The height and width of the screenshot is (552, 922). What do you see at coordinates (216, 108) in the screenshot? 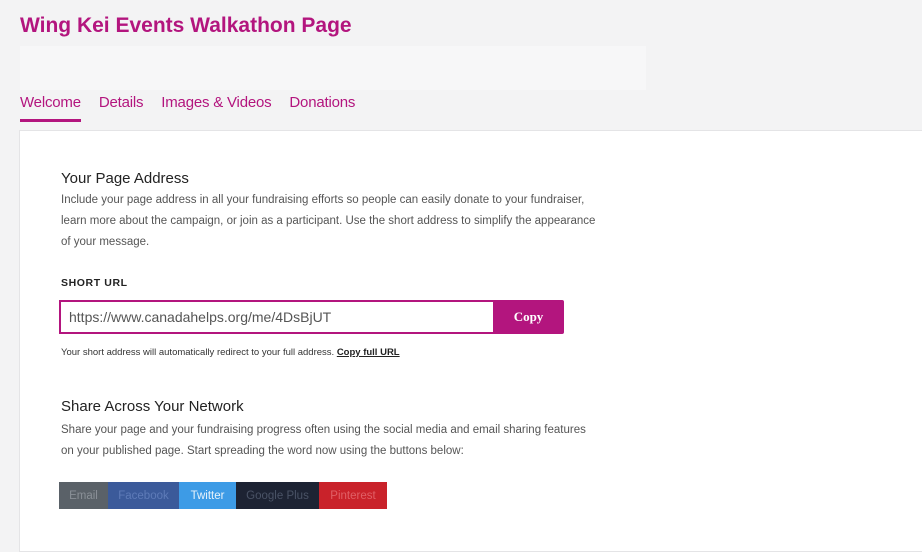
I see `tab-images-videos: Images & Videos` at bounding box center [216, 108].